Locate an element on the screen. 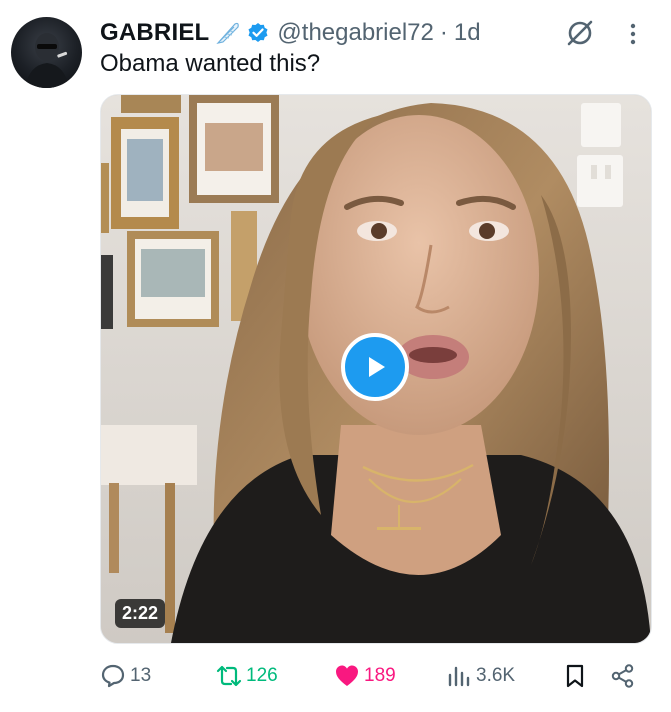 This screenshot has height=712, width=671. author-name: GABRIEL is located at coordinates (154, 33).